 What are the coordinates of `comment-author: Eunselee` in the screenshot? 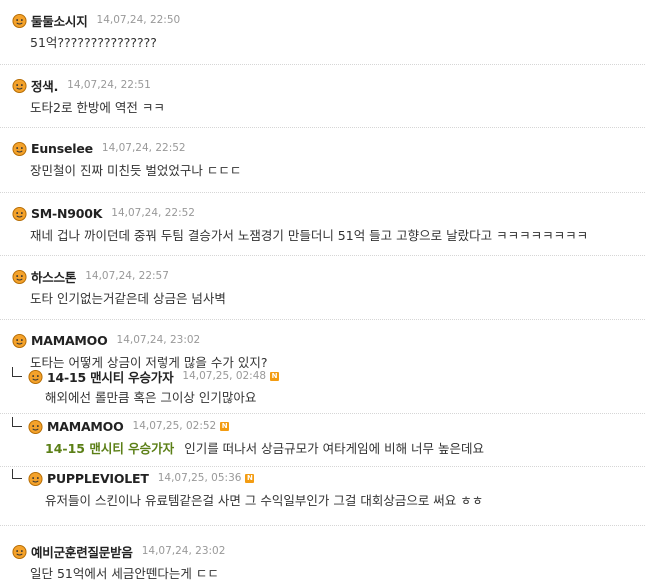 It's located at (62, 148).